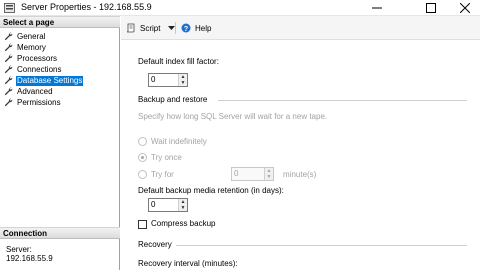 The width and height of the screenshot is (480, 270). Describe the element at coordinates (142, 141) in the screenshot. I see `wait-indefinitely-radio` at that location.